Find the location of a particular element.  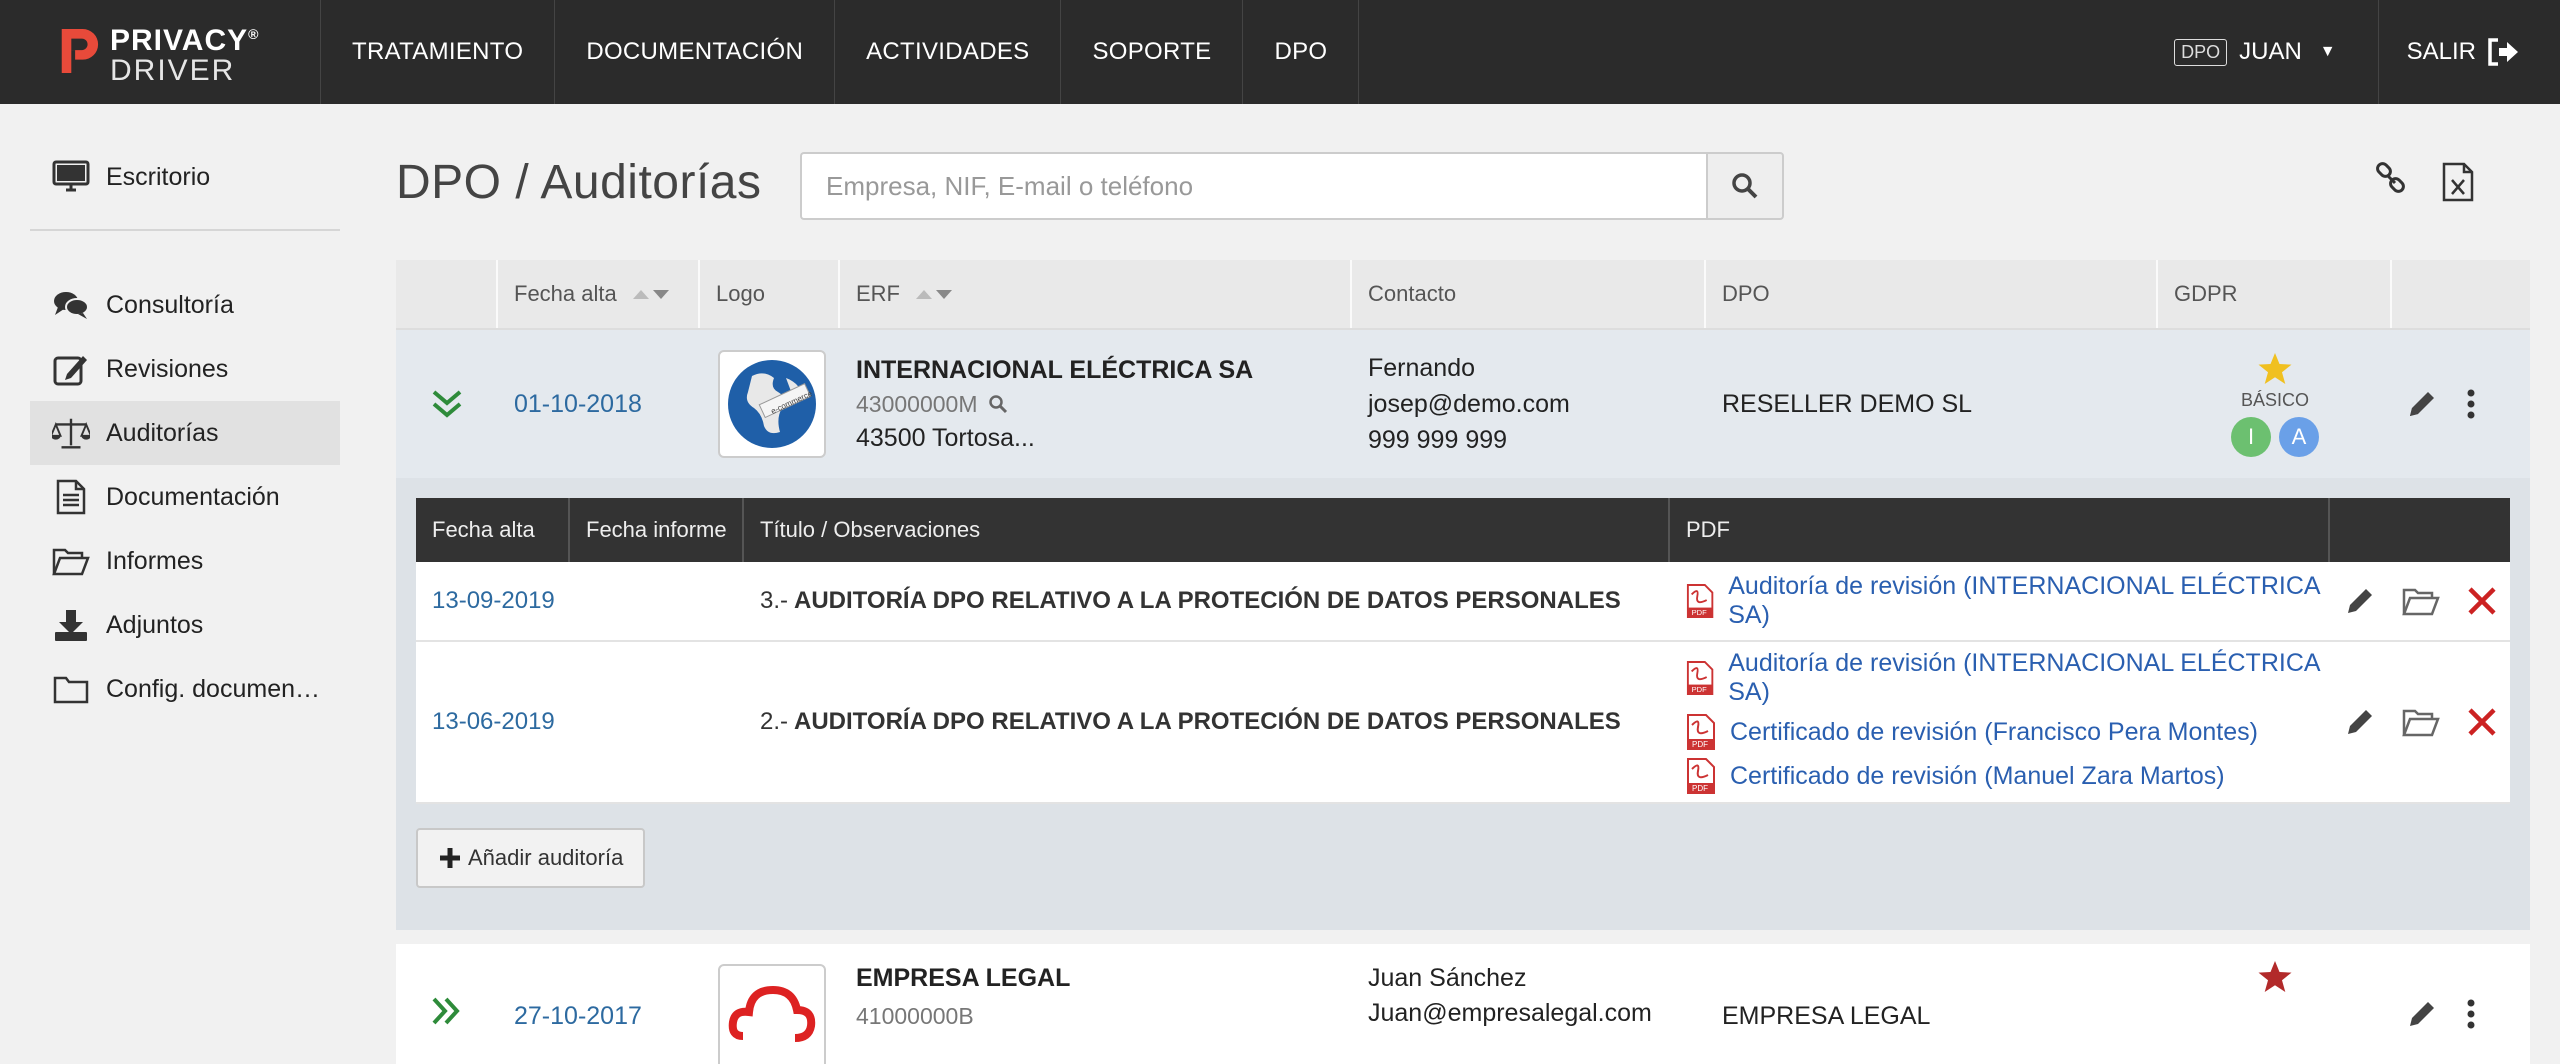

sidebar-item-escritorio: Escritorio is located at coordinates (185, 177).